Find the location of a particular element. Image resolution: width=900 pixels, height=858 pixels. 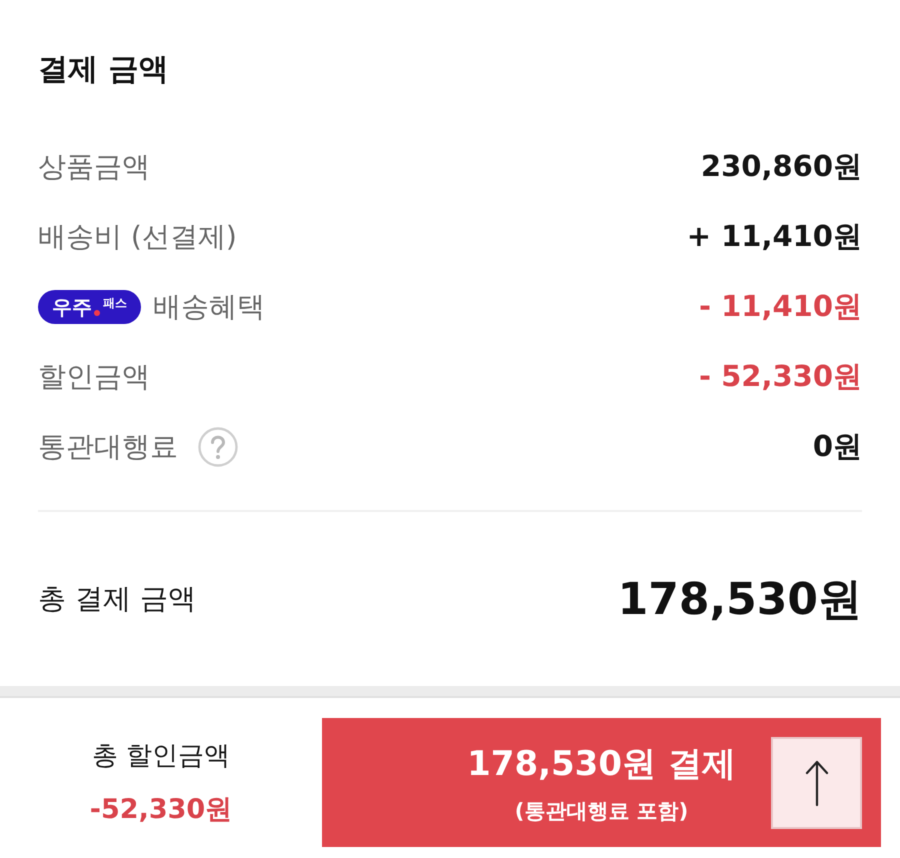

row-label: 배송비 (선결제) is located at coordinates (137, 237).